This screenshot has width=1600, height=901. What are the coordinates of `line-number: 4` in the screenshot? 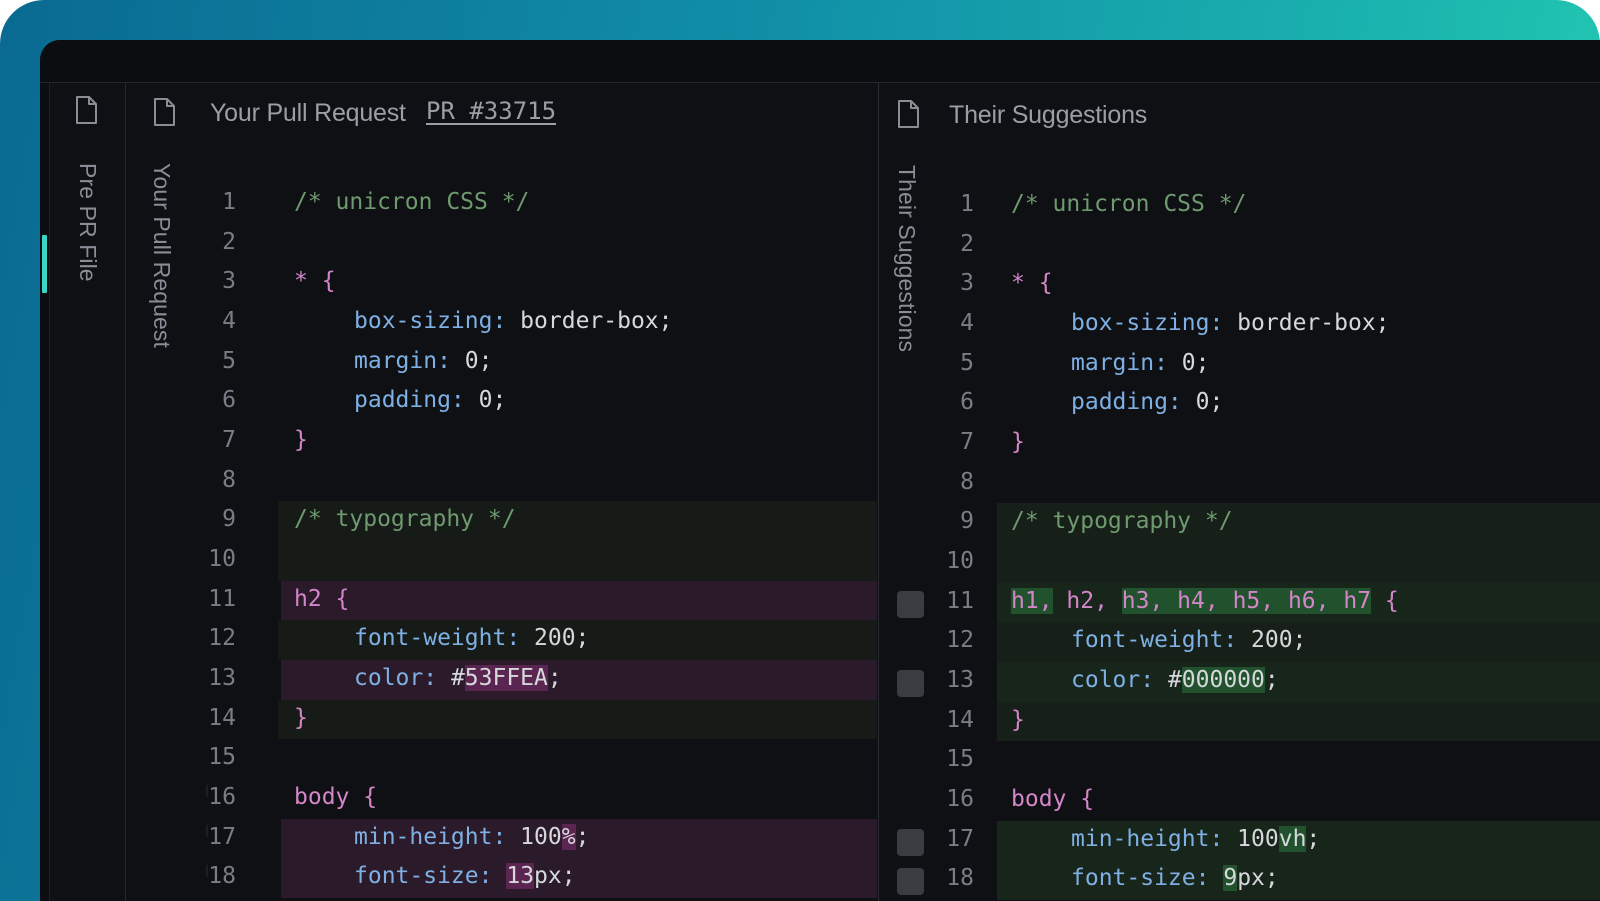 It's located at (967, 322).